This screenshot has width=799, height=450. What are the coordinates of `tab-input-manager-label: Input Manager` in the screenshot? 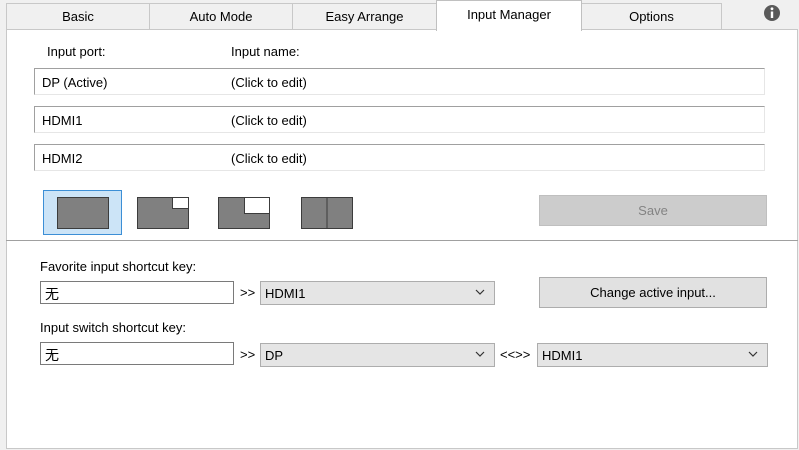 It's located at (509, 14).